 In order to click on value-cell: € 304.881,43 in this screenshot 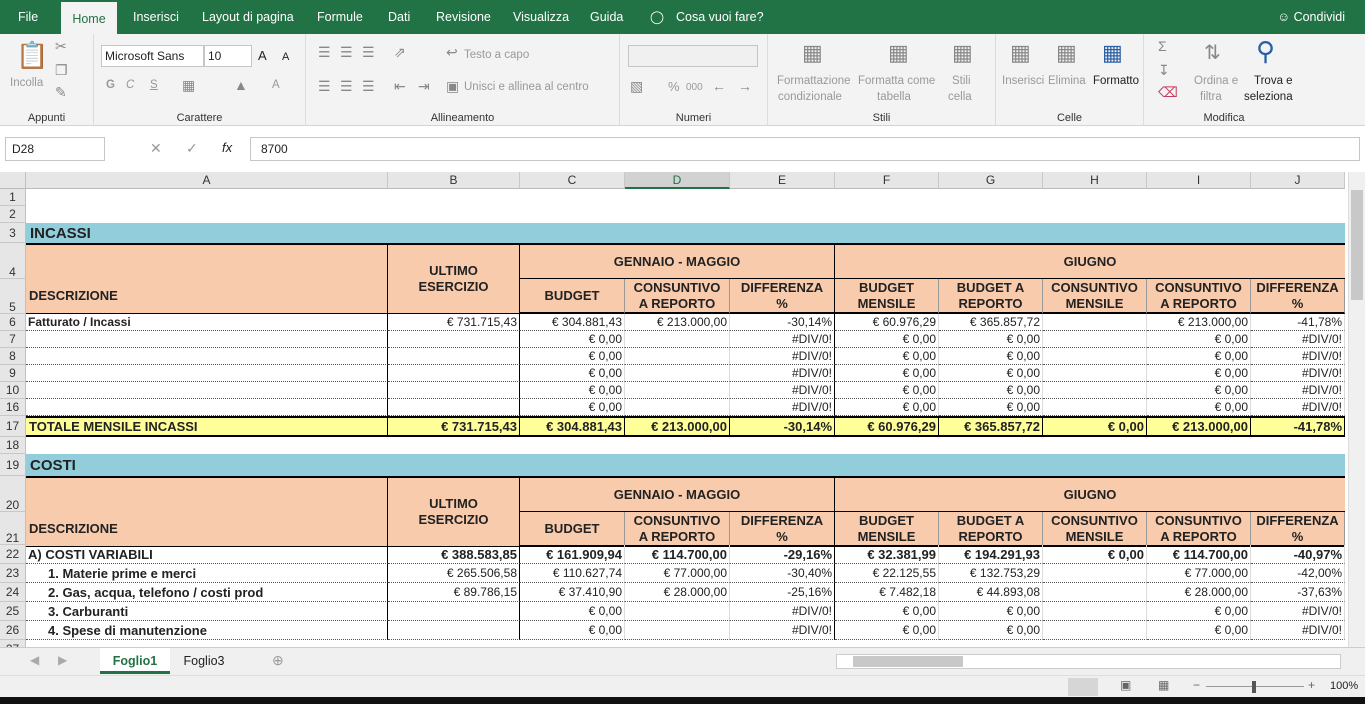, I will do `click(572, 322)`.